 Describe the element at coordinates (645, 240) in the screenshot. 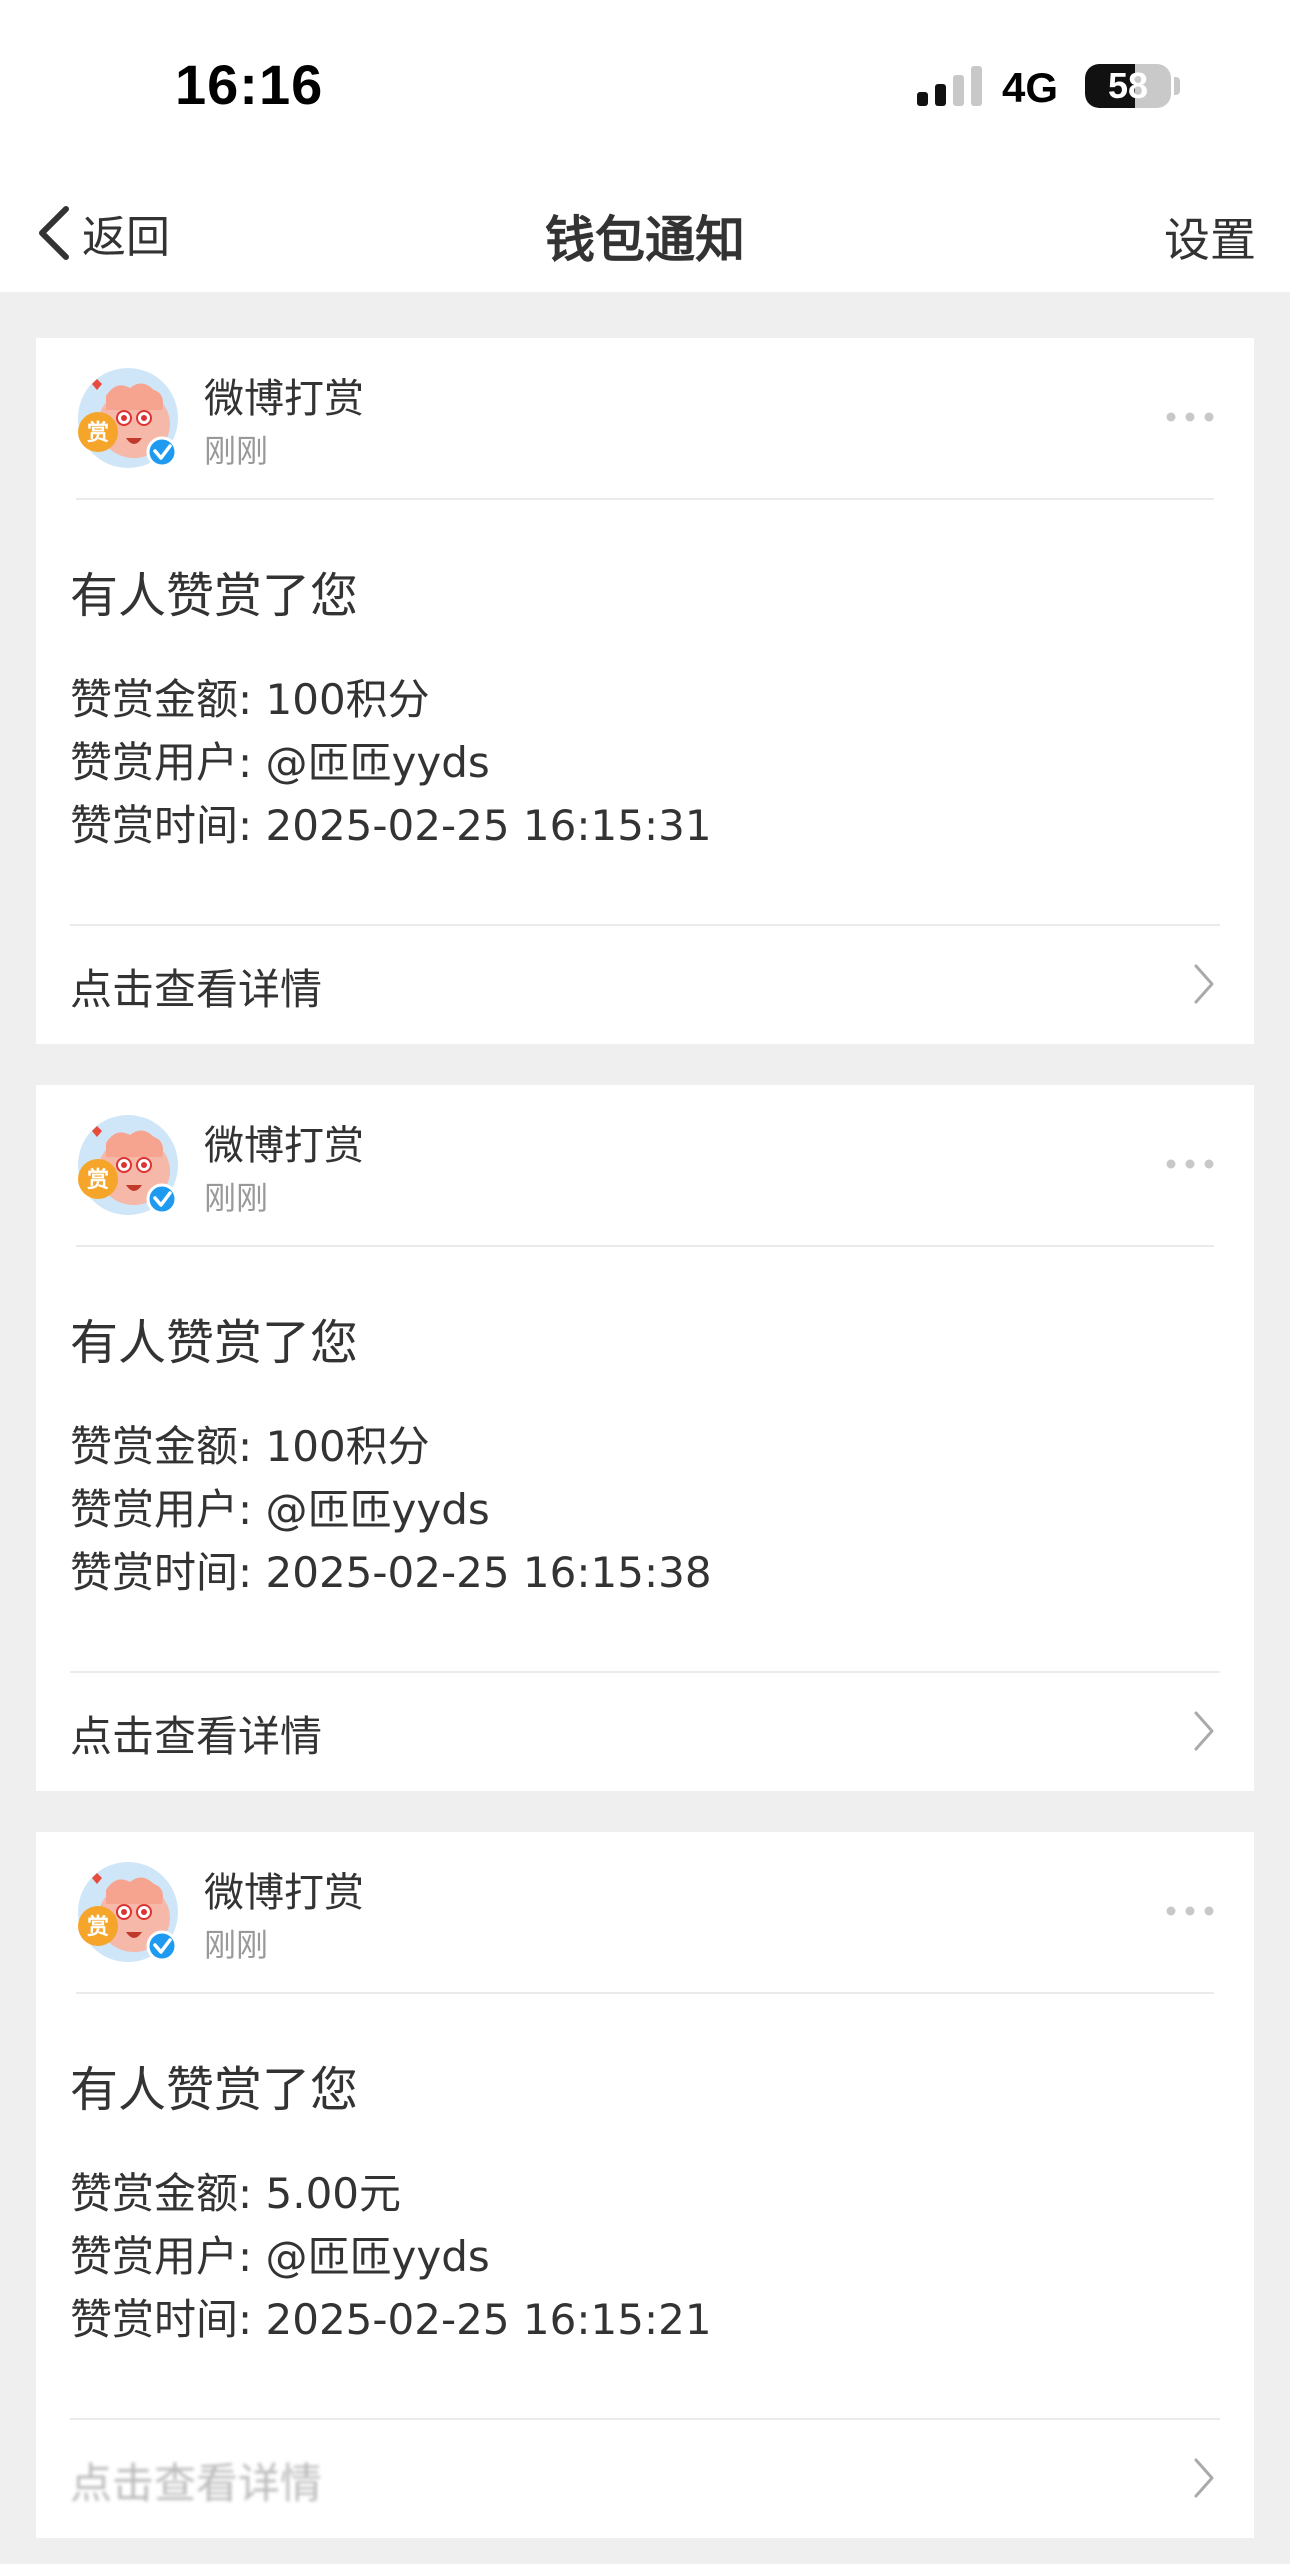

I see `page-title: 钱包通知` at that location.